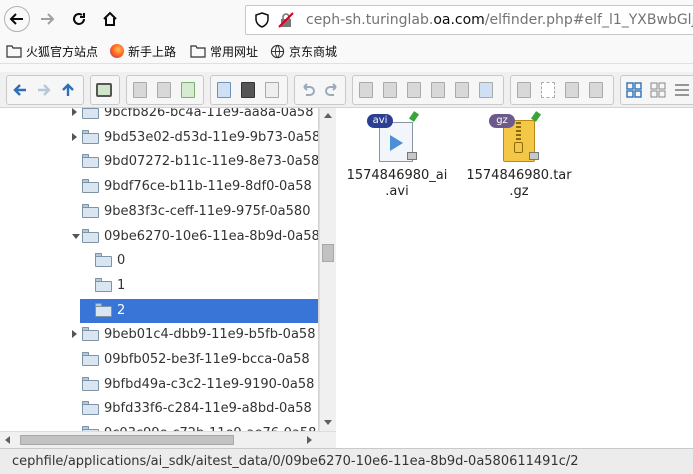 The height and width of the screenshot is (474, 693). Describe the element at coordinates (332, 90) in the screenshot. I see `redo-button` at that location.